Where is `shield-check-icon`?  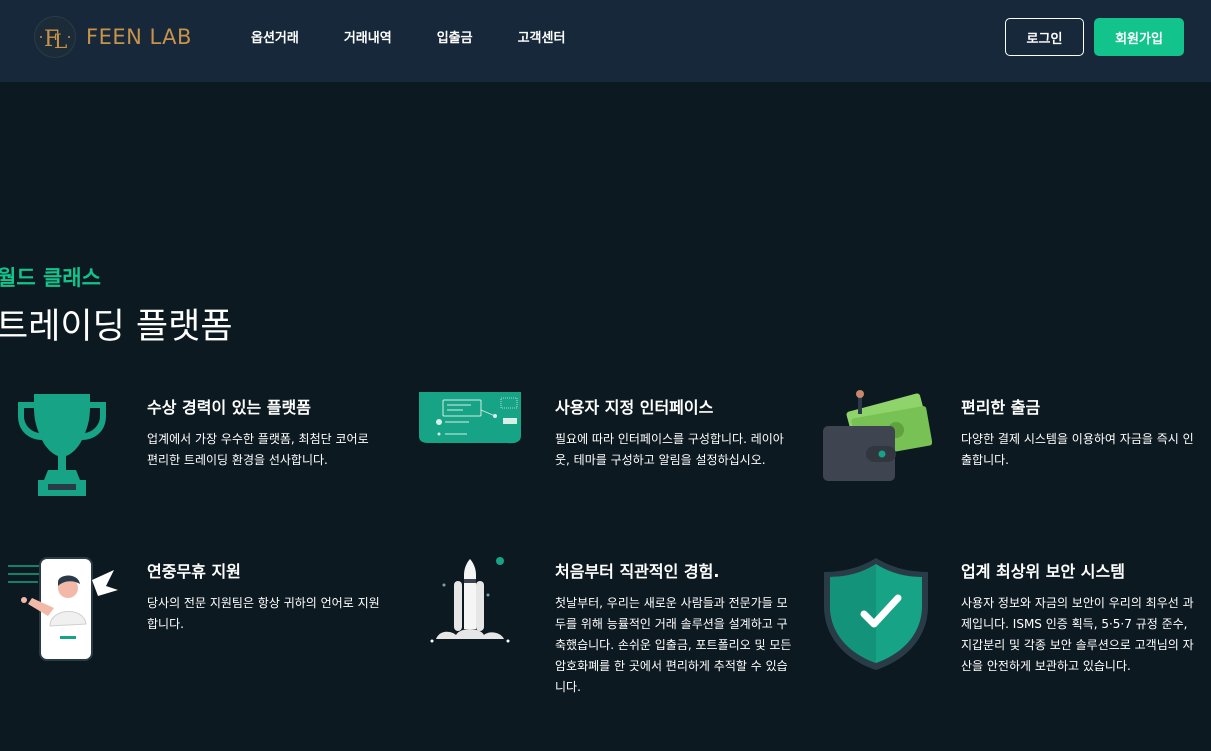 shield-check-icon is located at coordinates (876, 616).